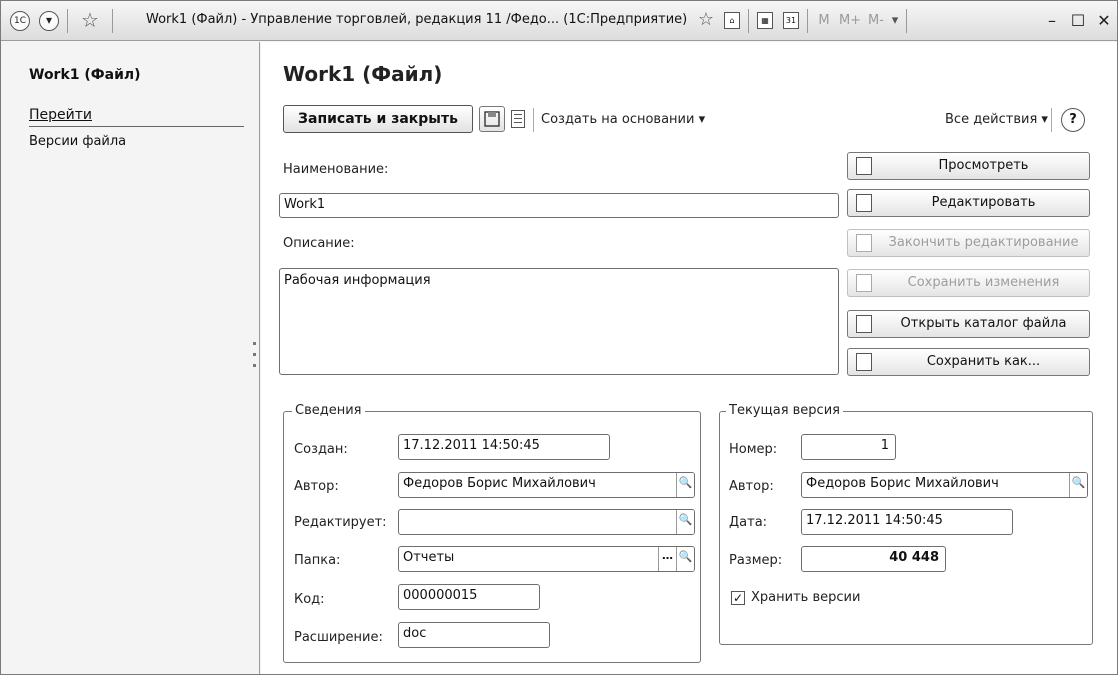 Image resolution: width=1118 pixels, height=675 pixels. I want to click on finish-editing-label: Закончить редактирование, so click(983, 242).